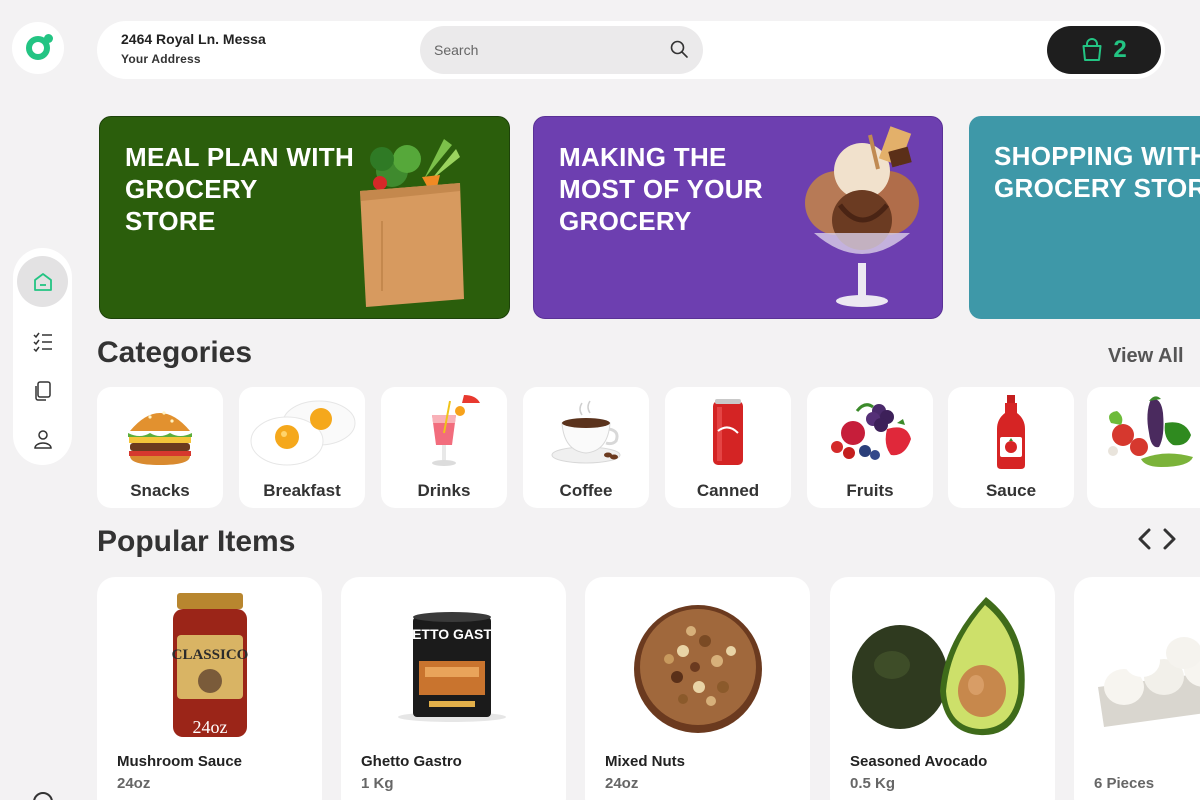  I want to click on category-label: Drinks, so click(444, 490).